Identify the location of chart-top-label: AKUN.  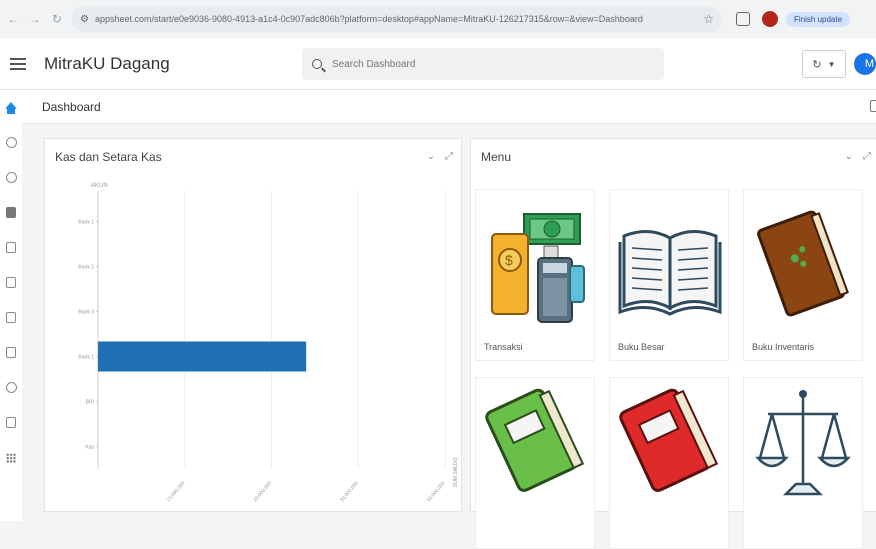
(99, 186).